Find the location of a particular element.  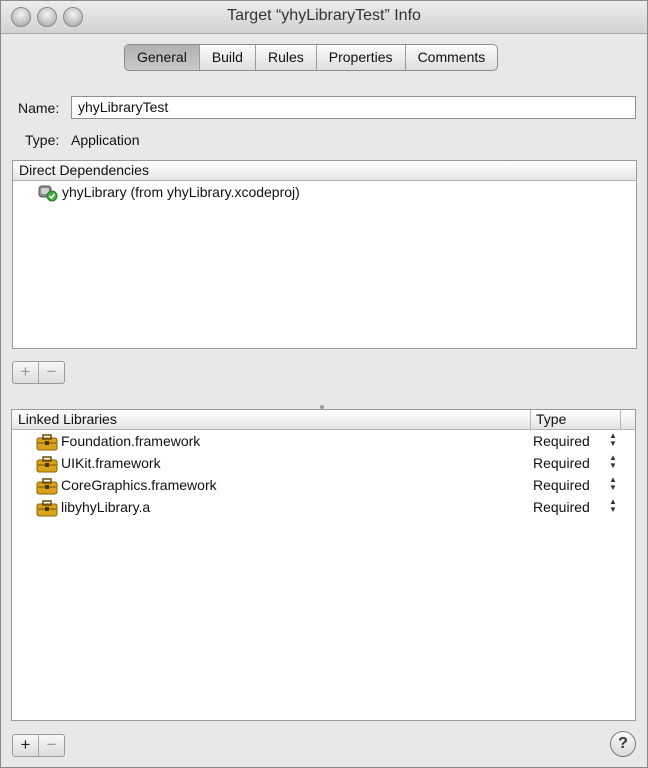

tab-build: Build is located at coordinates (228, 57).